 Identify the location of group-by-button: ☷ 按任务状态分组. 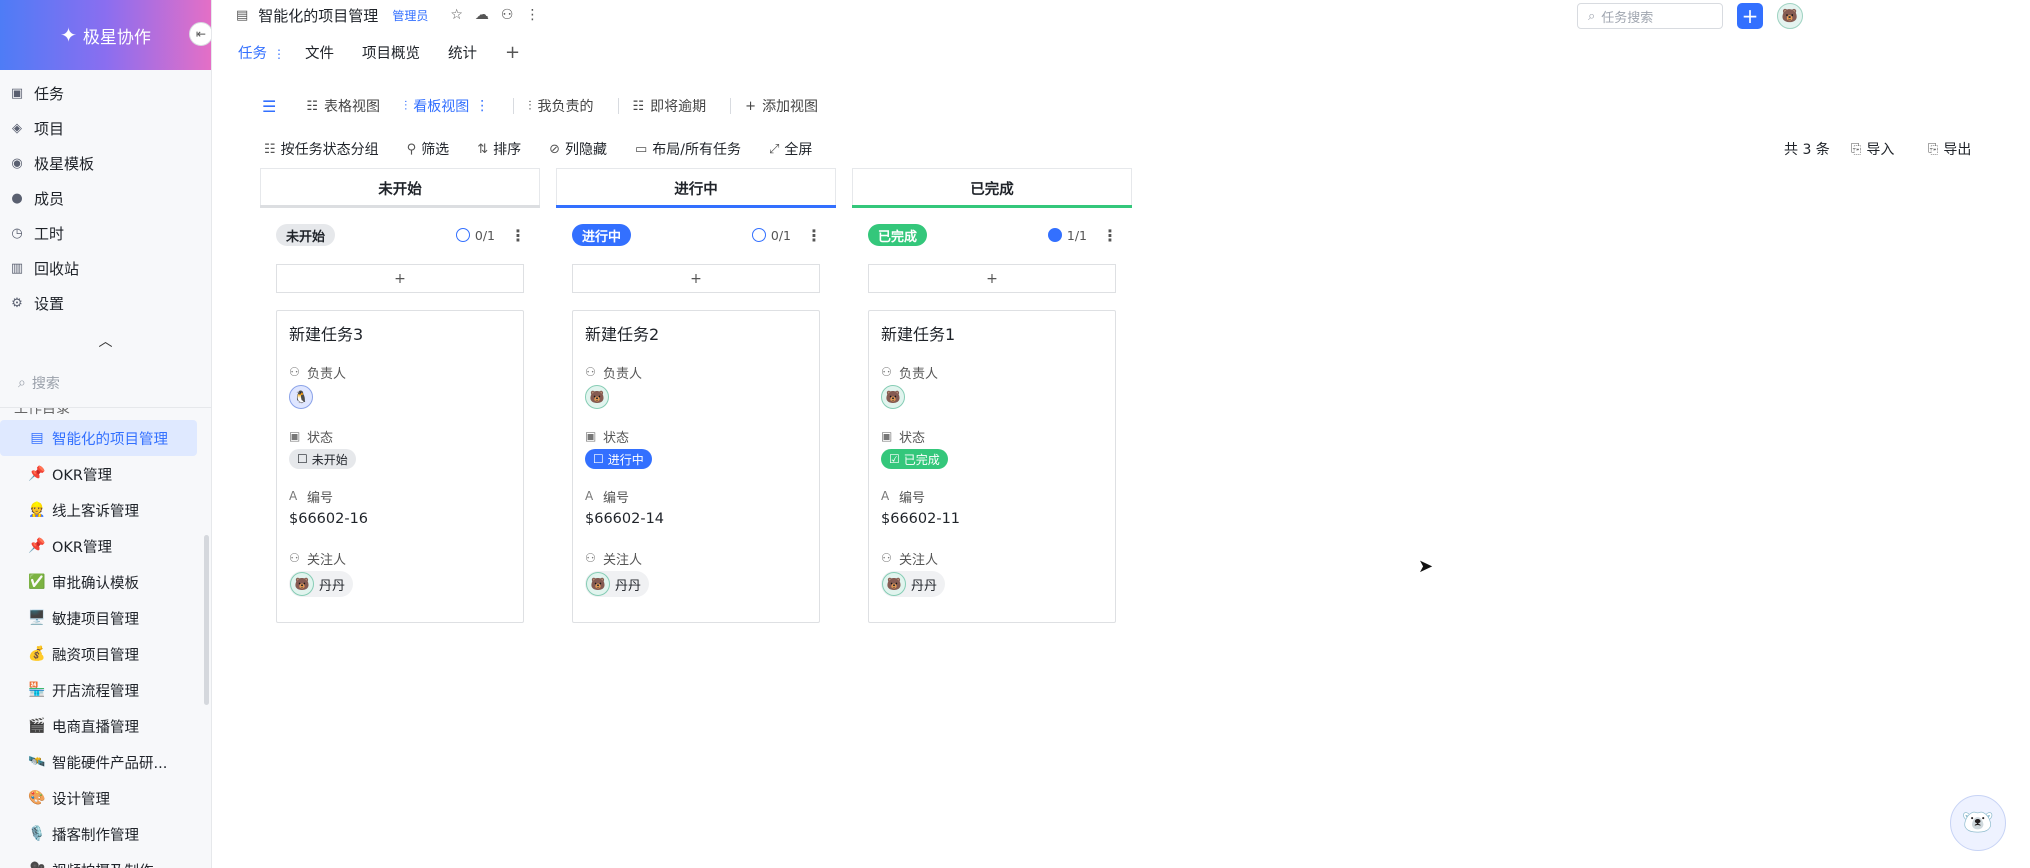
(321, 149).